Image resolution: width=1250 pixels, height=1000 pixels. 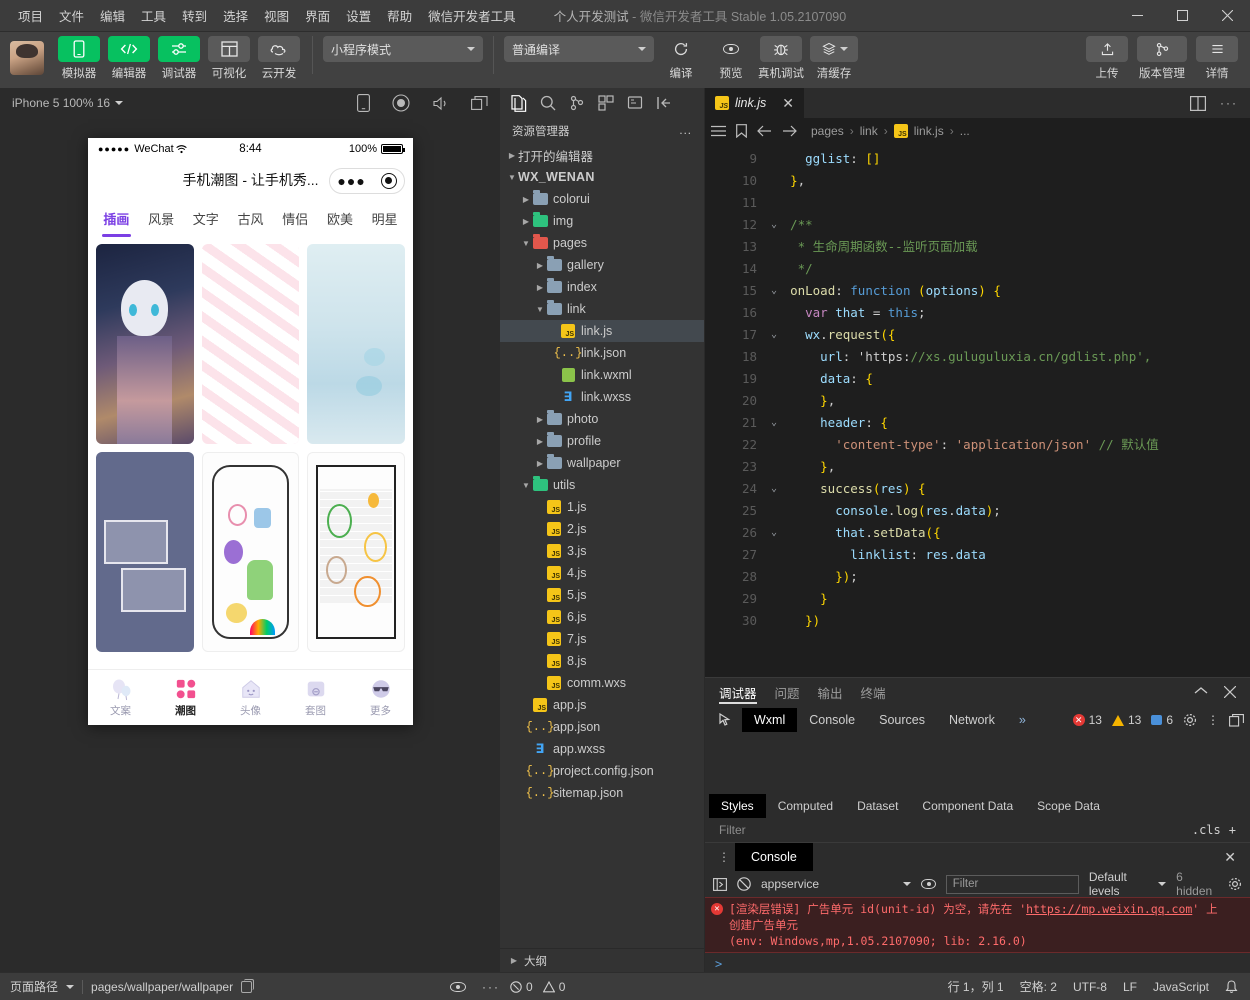 I want to click on phone-tabbar-item-3: 套图, so click(x=315, y=697).